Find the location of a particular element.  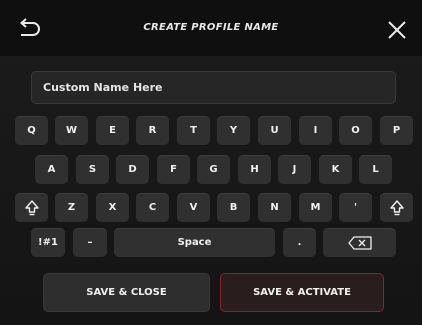

key-b: B is located at coordinates (233, 207).